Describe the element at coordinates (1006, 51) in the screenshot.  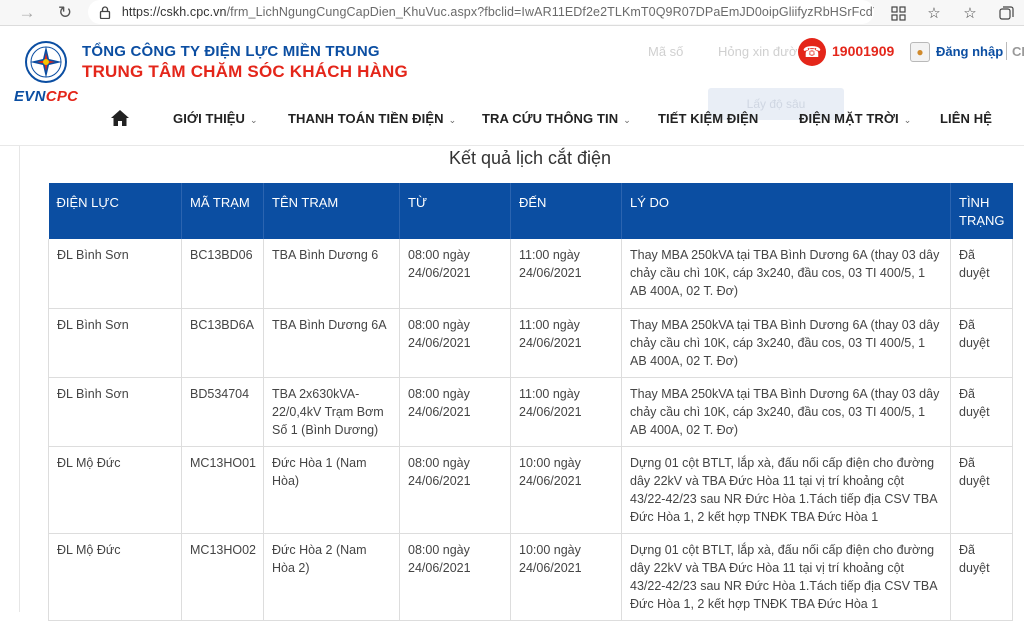
I see `header-divider` at that location.